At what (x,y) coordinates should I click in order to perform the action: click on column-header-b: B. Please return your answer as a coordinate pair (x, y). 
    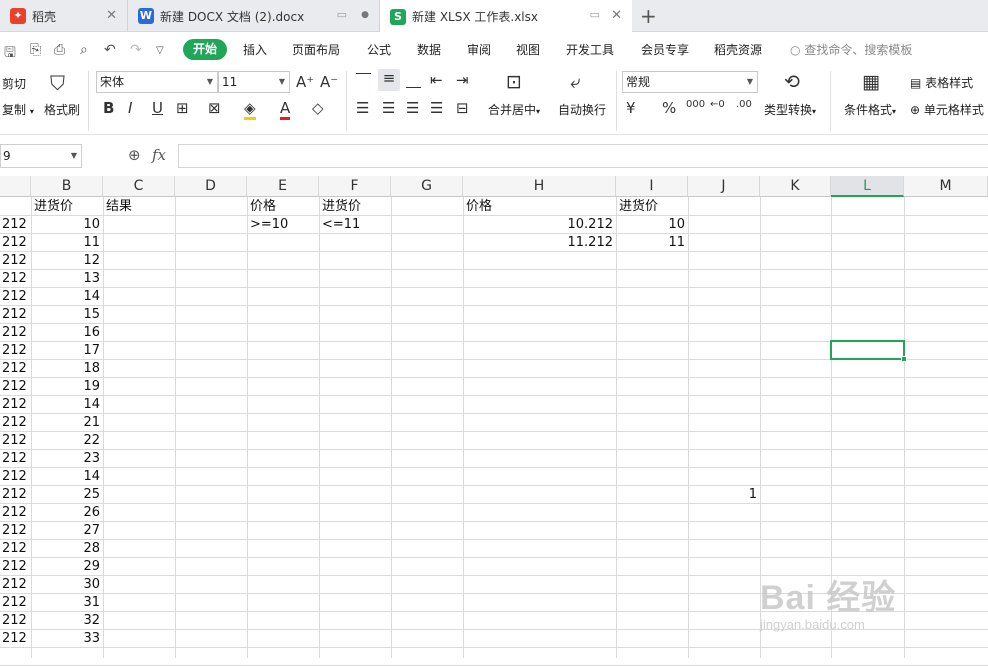
    Looking at the image, I should click on (67, 186).